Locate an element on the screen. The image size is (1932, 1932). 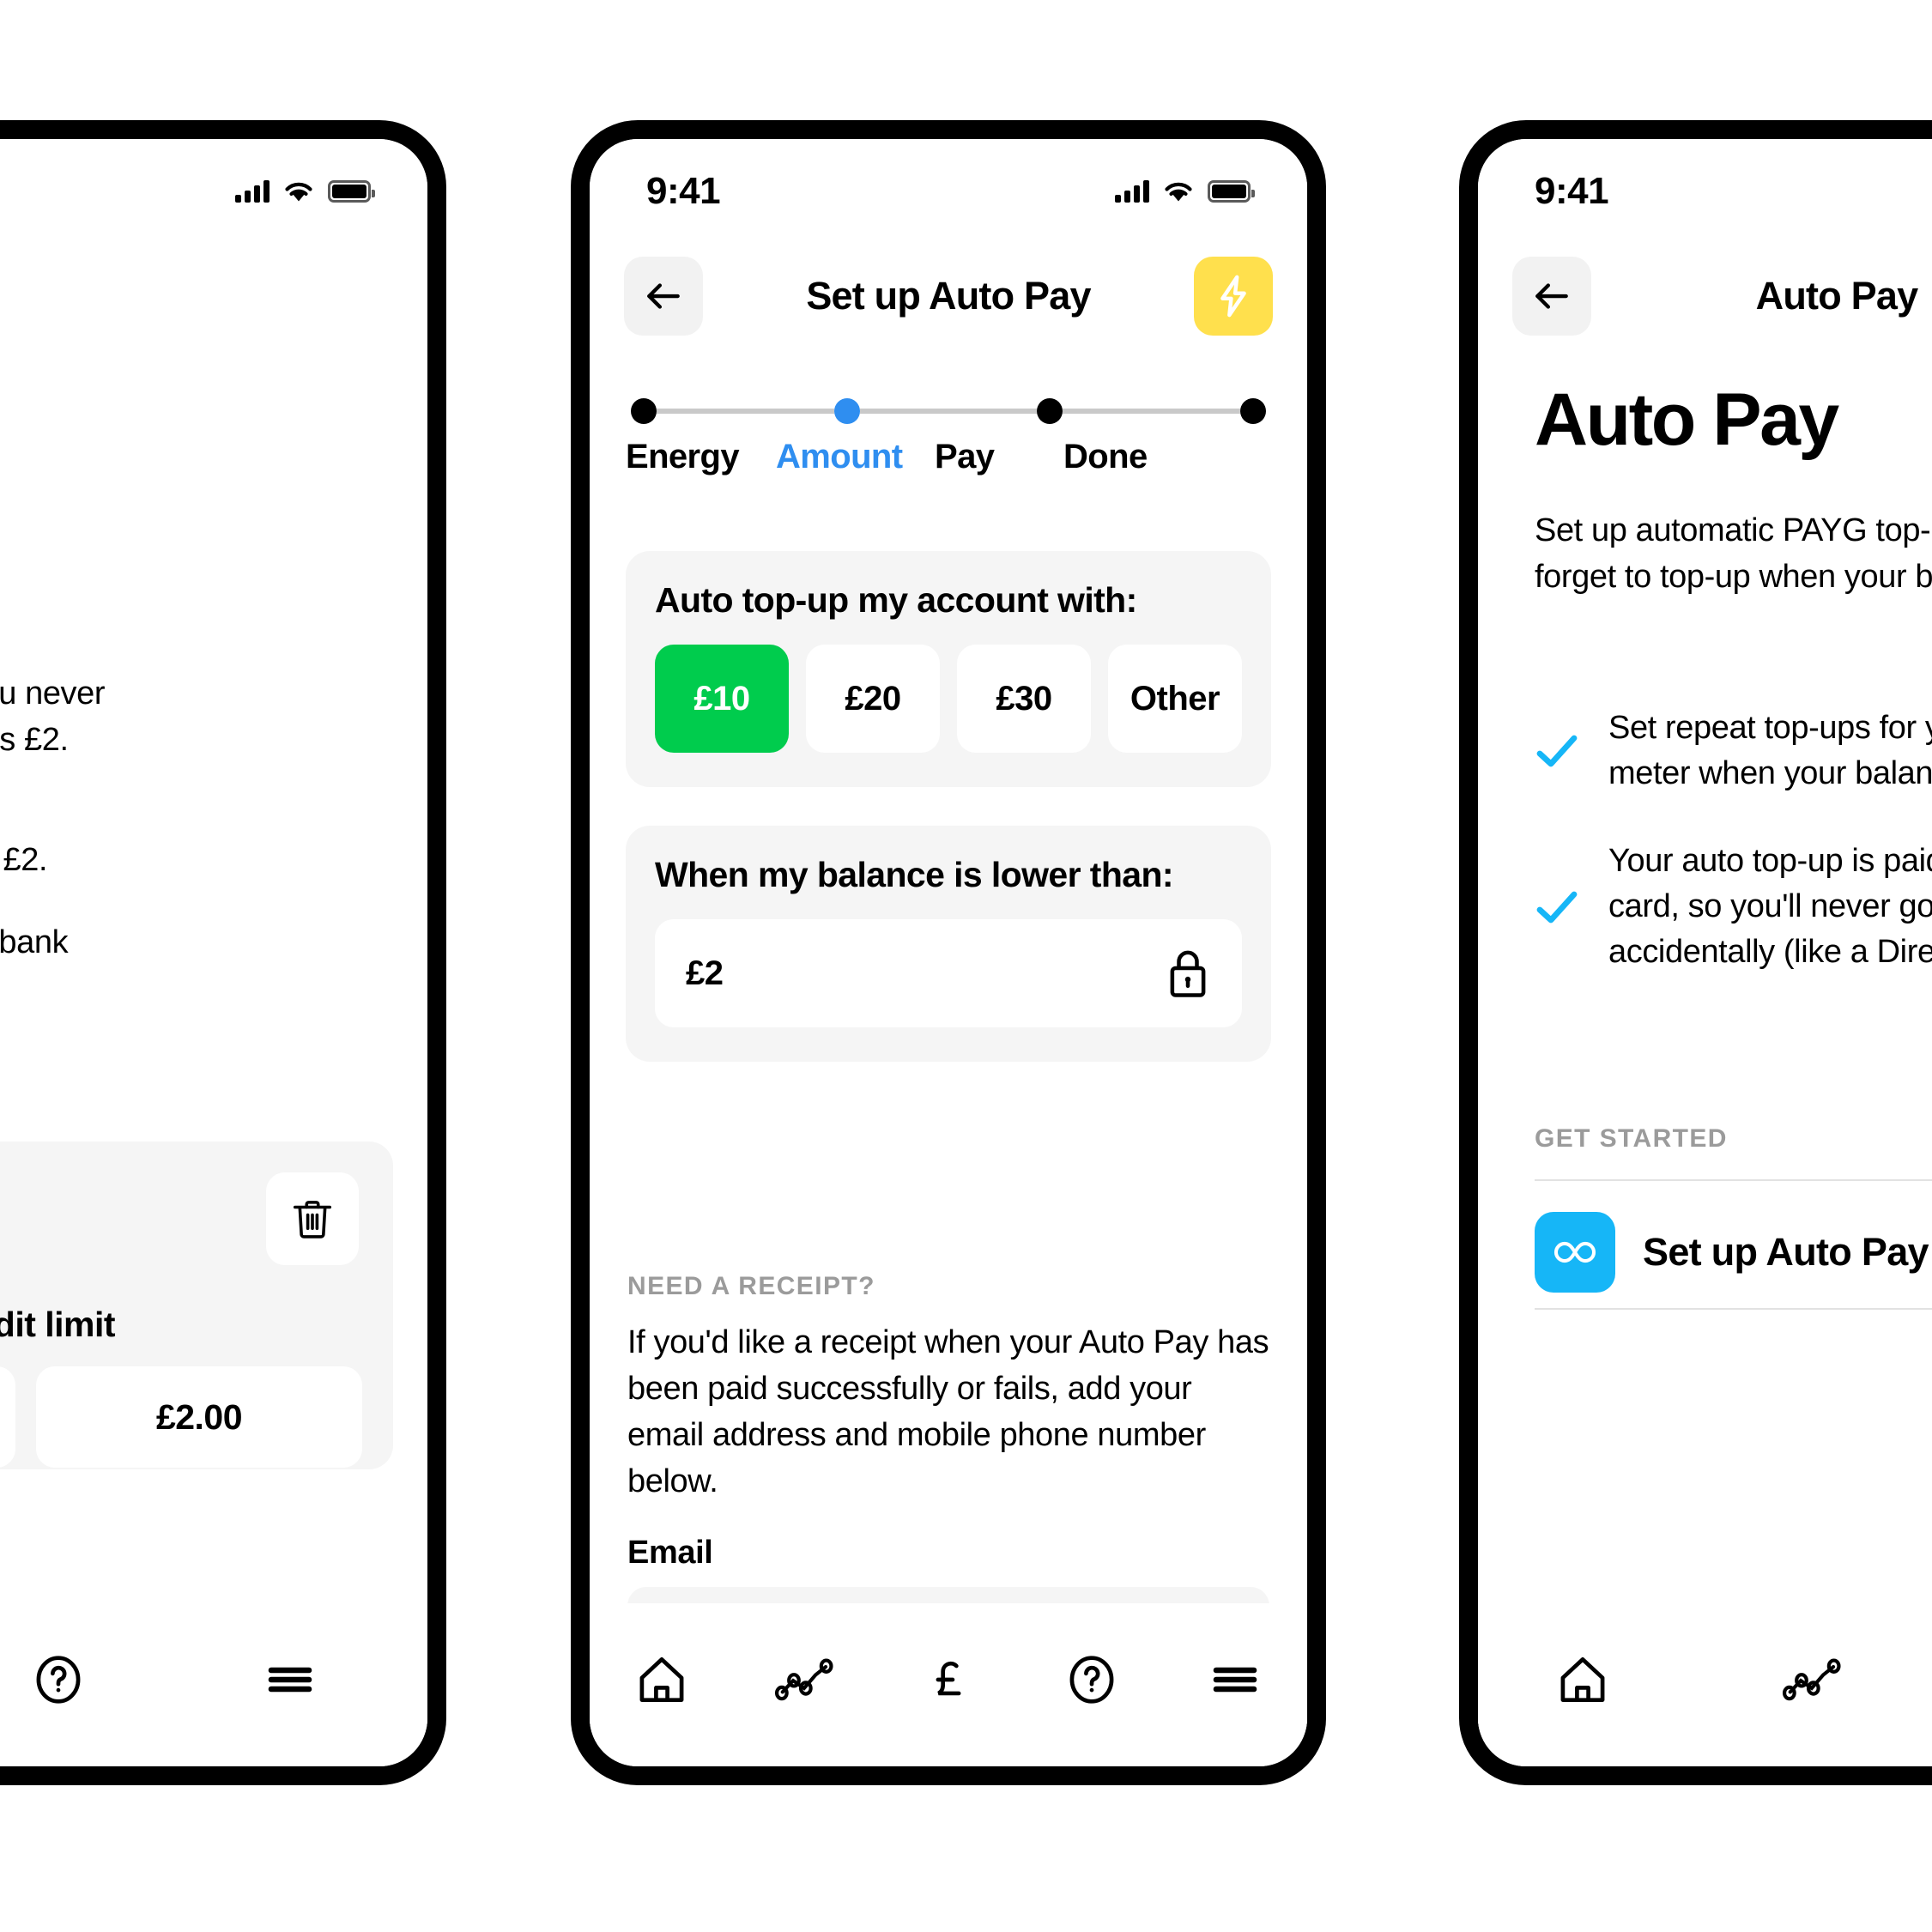
setup-stepper: Energy Amount Pay Done is located at coordinates (949, 437).